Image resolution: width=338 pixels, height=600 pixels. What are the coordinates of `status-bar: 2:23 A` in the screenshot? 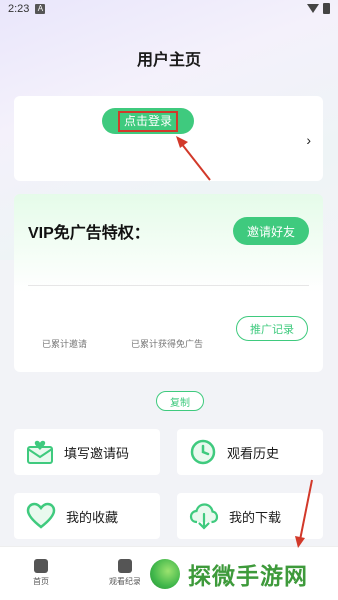 It's located at (169, 9).